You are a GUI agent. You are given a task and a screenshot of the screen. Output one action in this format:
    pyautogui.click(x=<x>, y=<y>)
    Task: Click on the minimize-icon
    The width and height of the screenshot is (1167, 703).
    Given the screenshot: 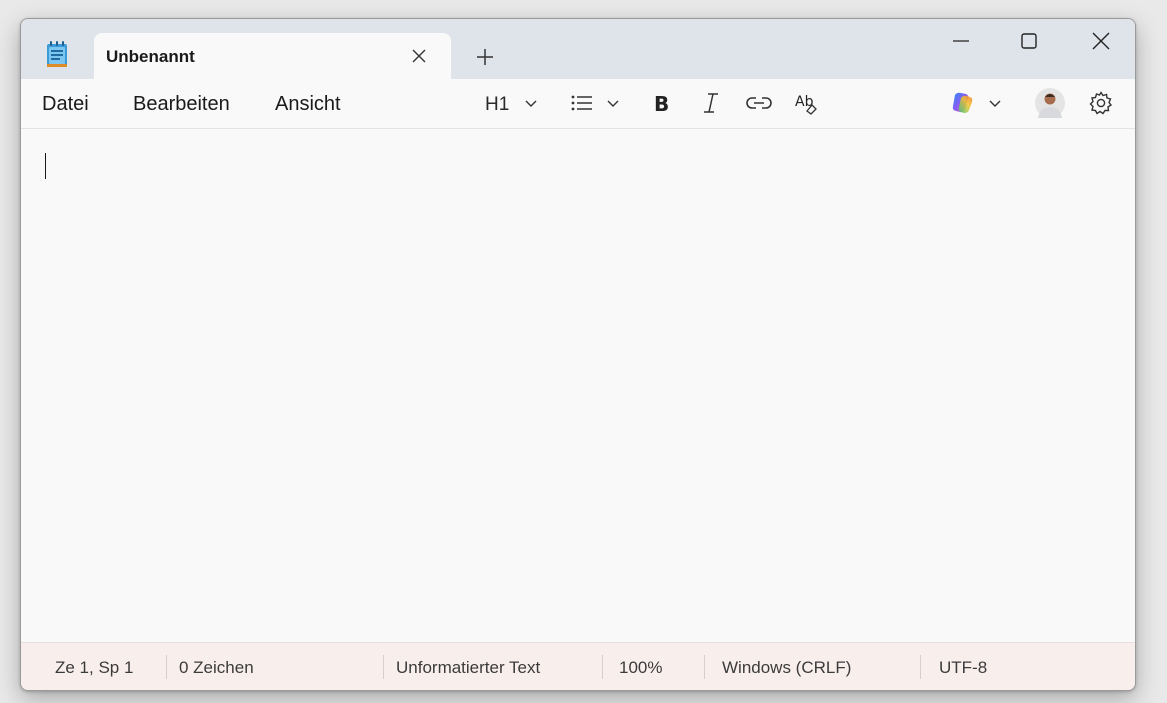 What is the action you would take?
    pyautogui.click(x=961, y=41)
    